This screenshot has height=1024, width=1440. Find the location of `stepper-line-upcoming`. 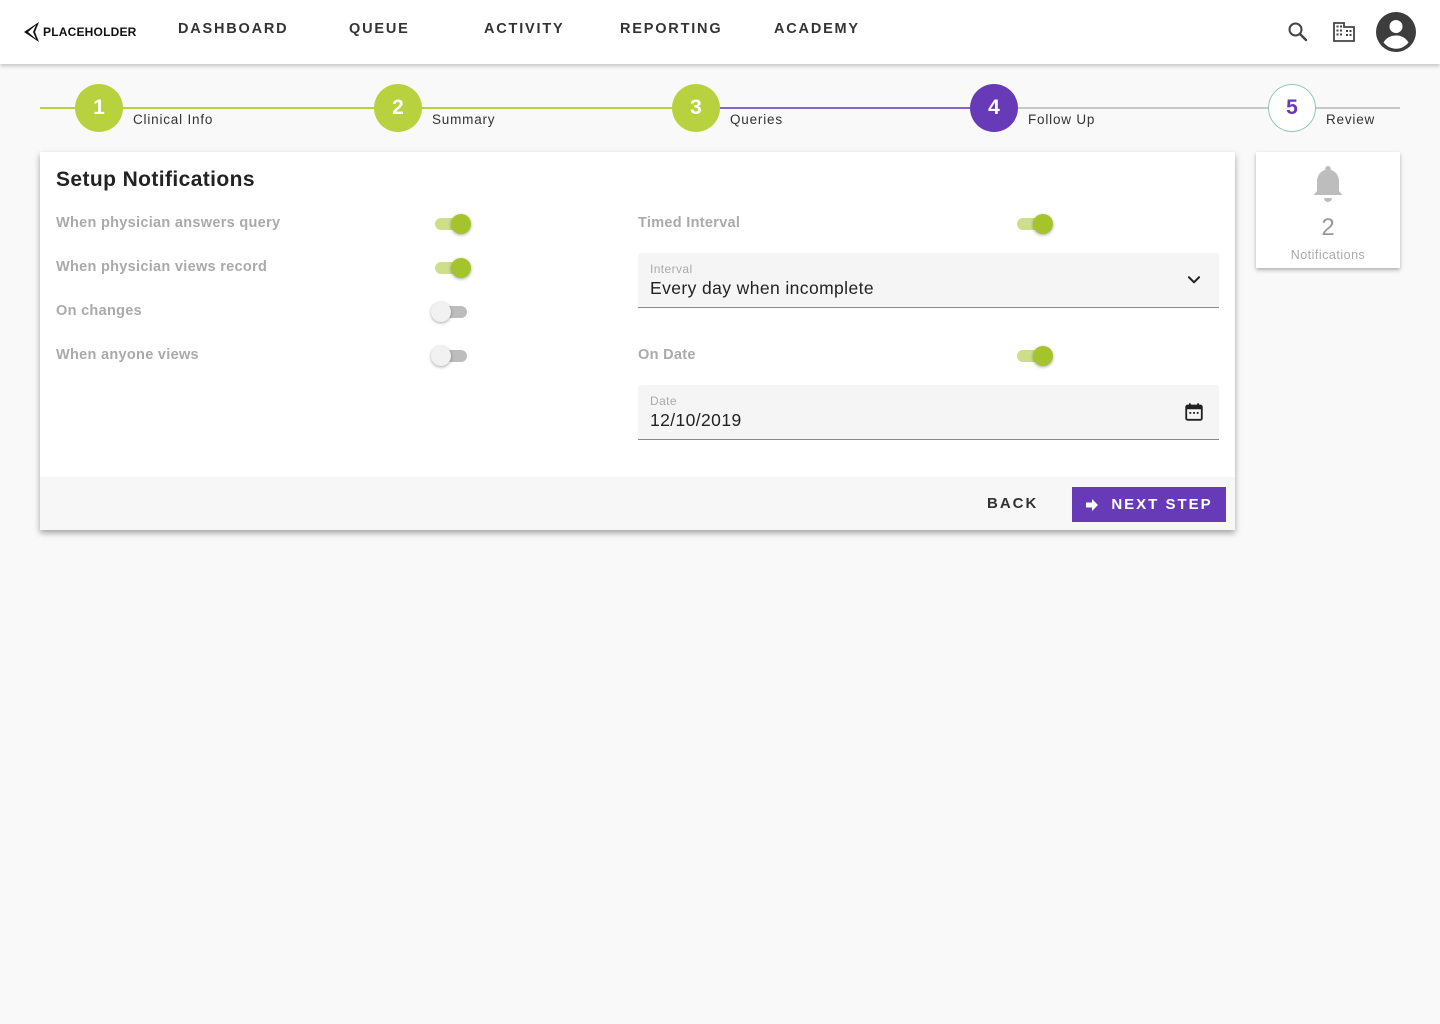

stepper-line-upcoming is located at coordinates (1196, 108).